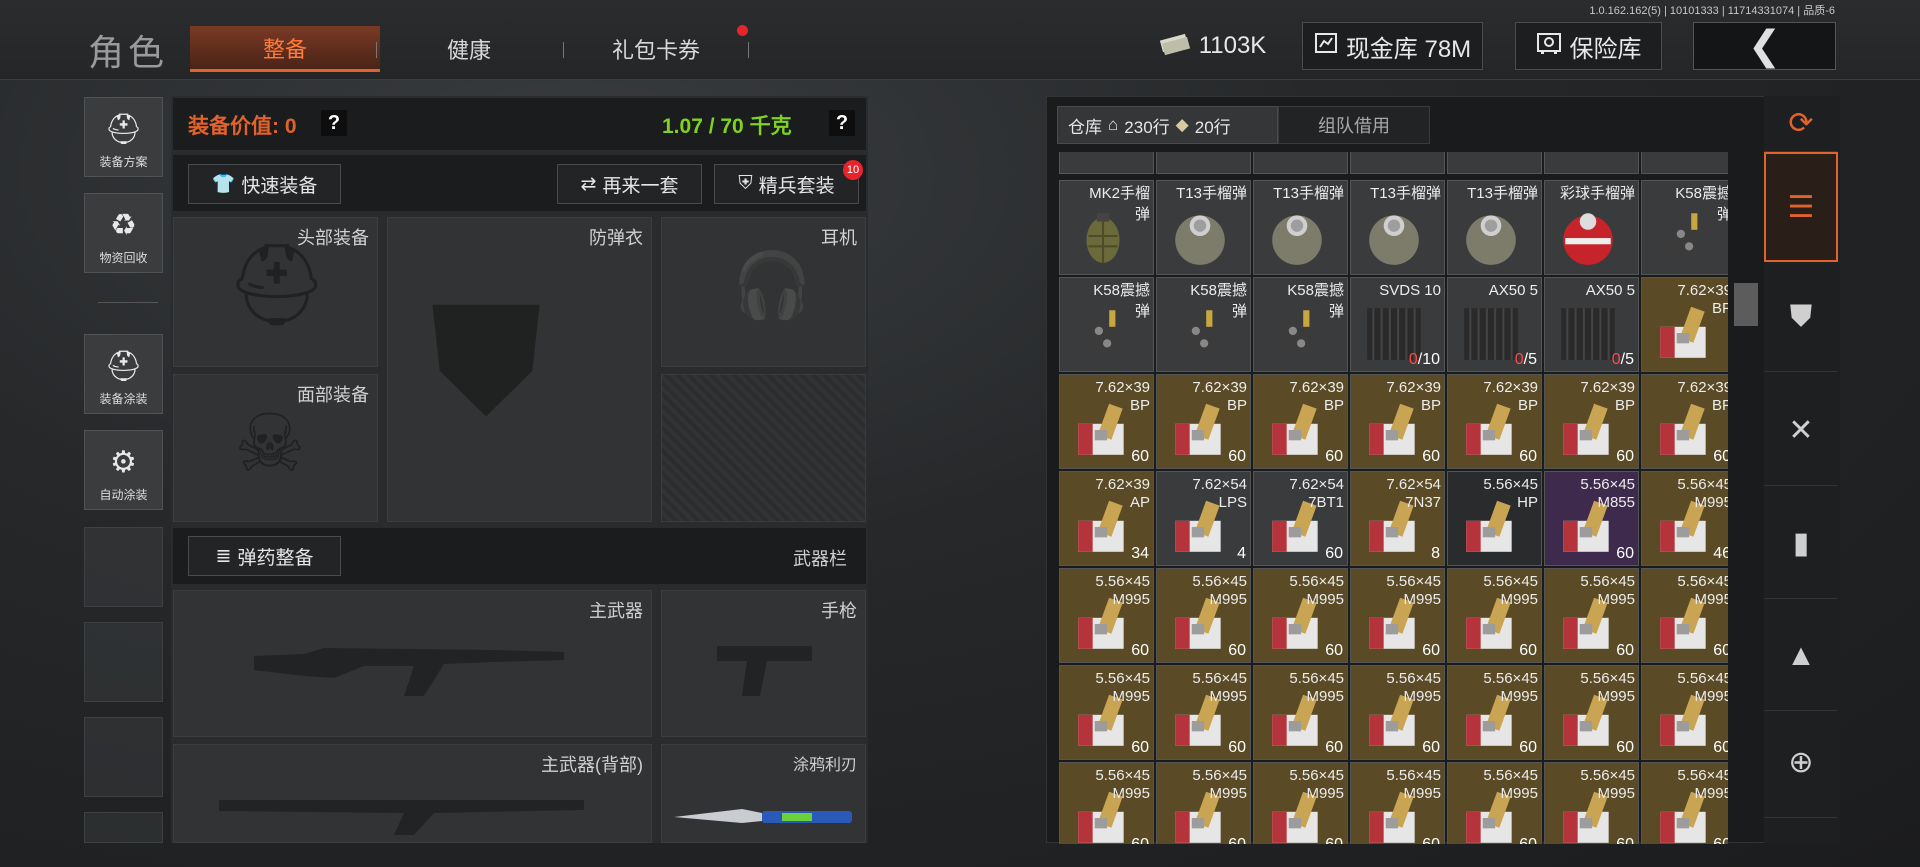  I want to click on side-equip-plan-button: ⛑ 装备方案, so click(123, 137).